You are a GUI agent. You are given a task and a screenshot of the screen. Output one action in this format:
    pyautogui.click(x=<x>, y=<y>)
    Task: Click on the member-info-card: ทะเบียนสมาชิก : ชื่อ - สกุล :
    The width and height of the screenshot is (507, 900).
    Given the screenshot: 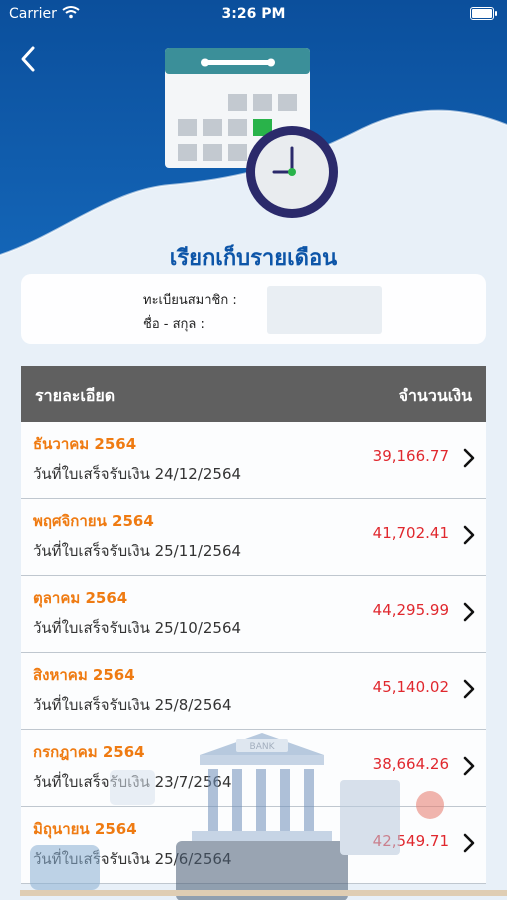 What is the action you would take?
    pyautogui.click(x=253, y=309)
    